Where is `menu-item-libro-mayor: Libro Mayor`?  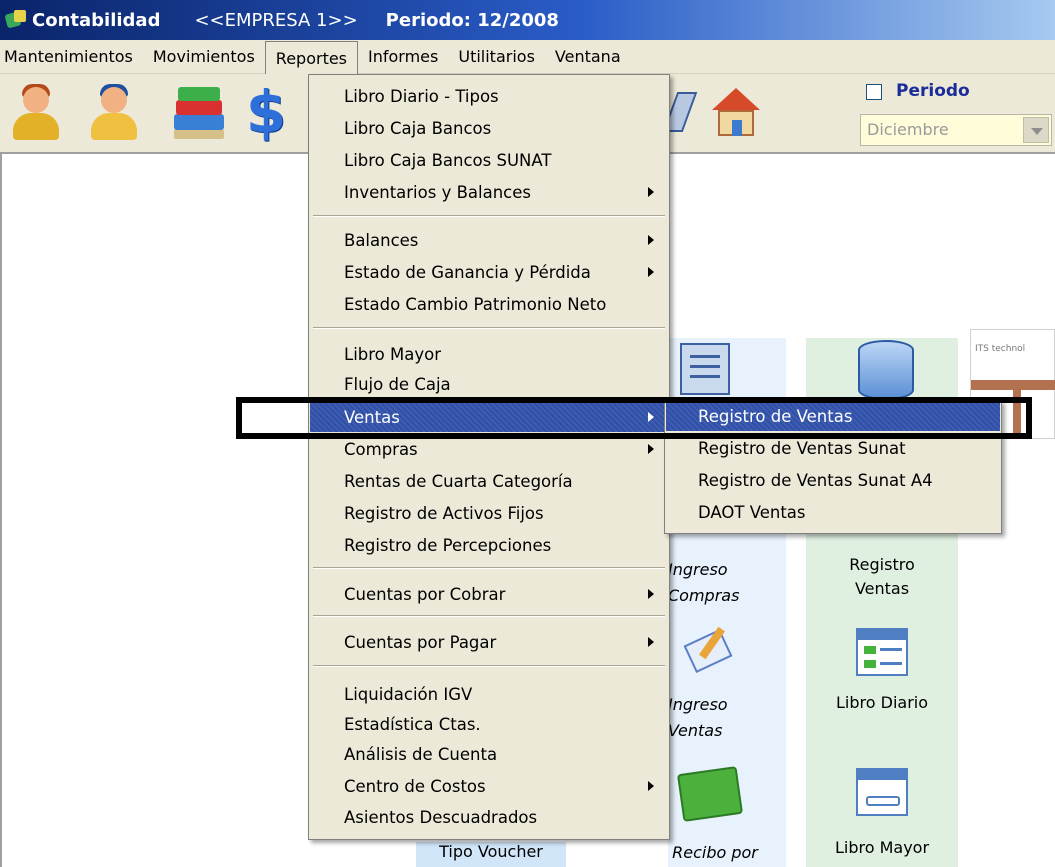 menu-item-libro-mayor: Libro Mayor is located at coordinates (489, 354).